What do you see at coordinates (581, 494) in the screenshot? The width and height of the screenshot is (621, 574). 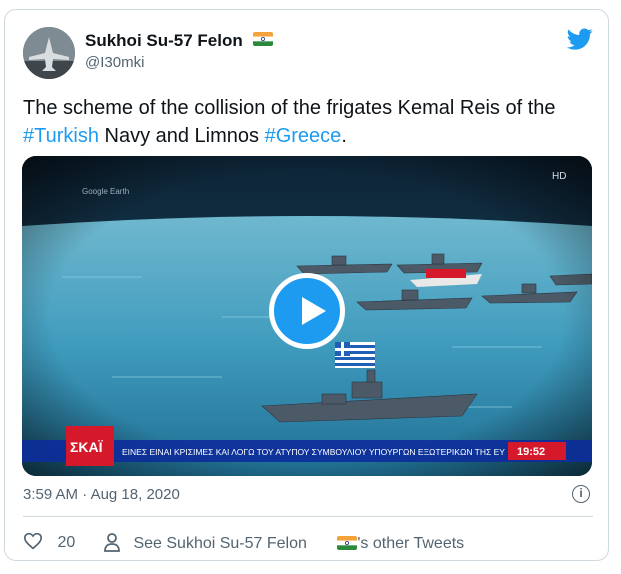 I see `info-icon: i` at bounding box center [581, 494].